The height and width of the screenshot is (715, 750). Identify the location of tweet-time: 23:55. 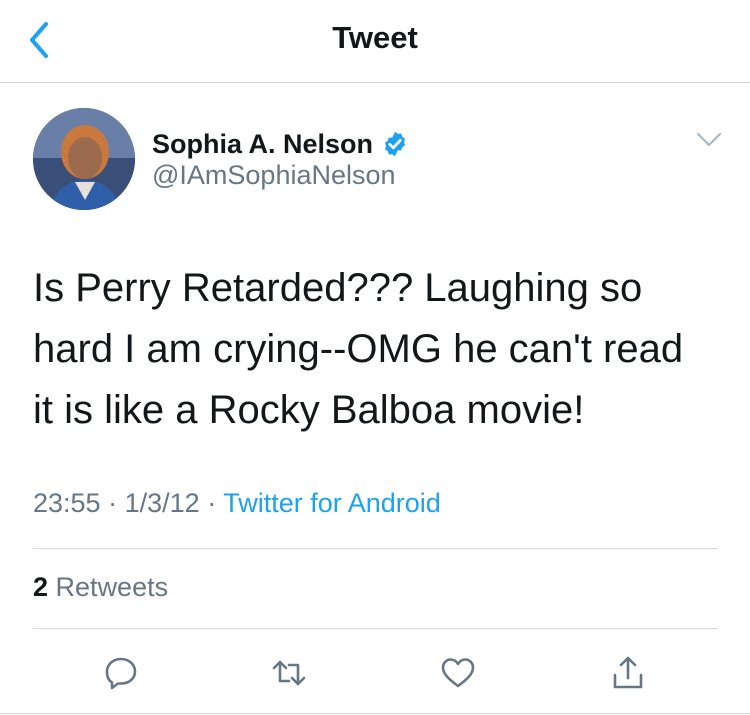
(67, 503).